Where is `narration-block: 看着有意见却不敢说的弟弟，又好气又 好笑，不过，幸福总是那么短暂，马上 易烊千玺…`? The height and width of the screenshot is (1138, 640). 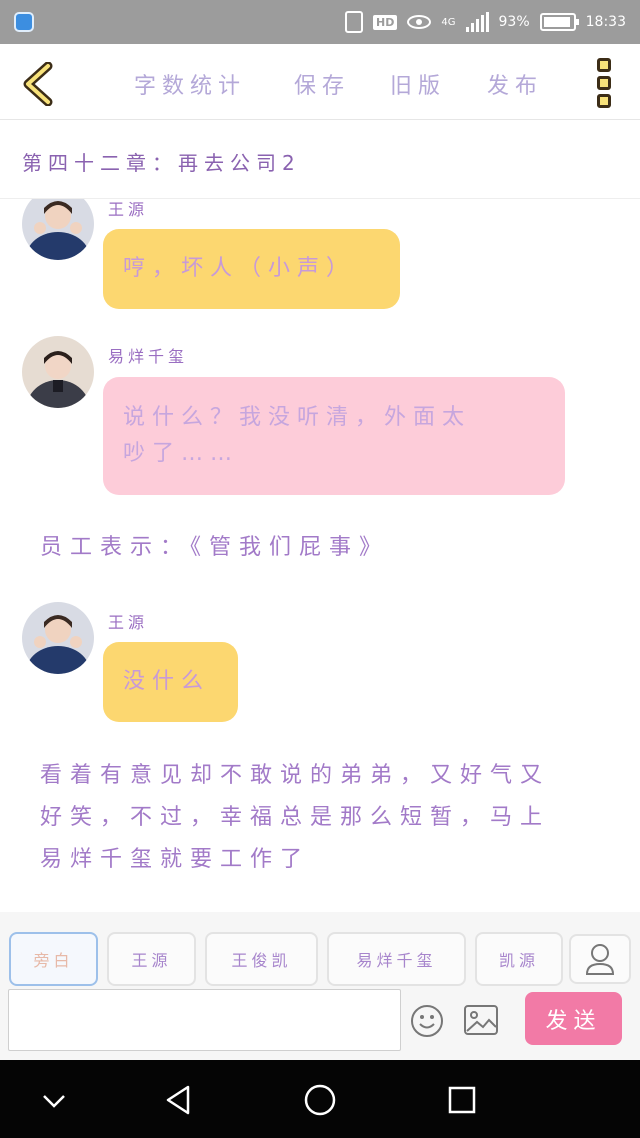 narration-block: 看着有意见却不敢说的弟弟，又好气又 好笑，不过，幸福总是那么短暂，马上 易烊千玺… is located at coordinates (330, 818).